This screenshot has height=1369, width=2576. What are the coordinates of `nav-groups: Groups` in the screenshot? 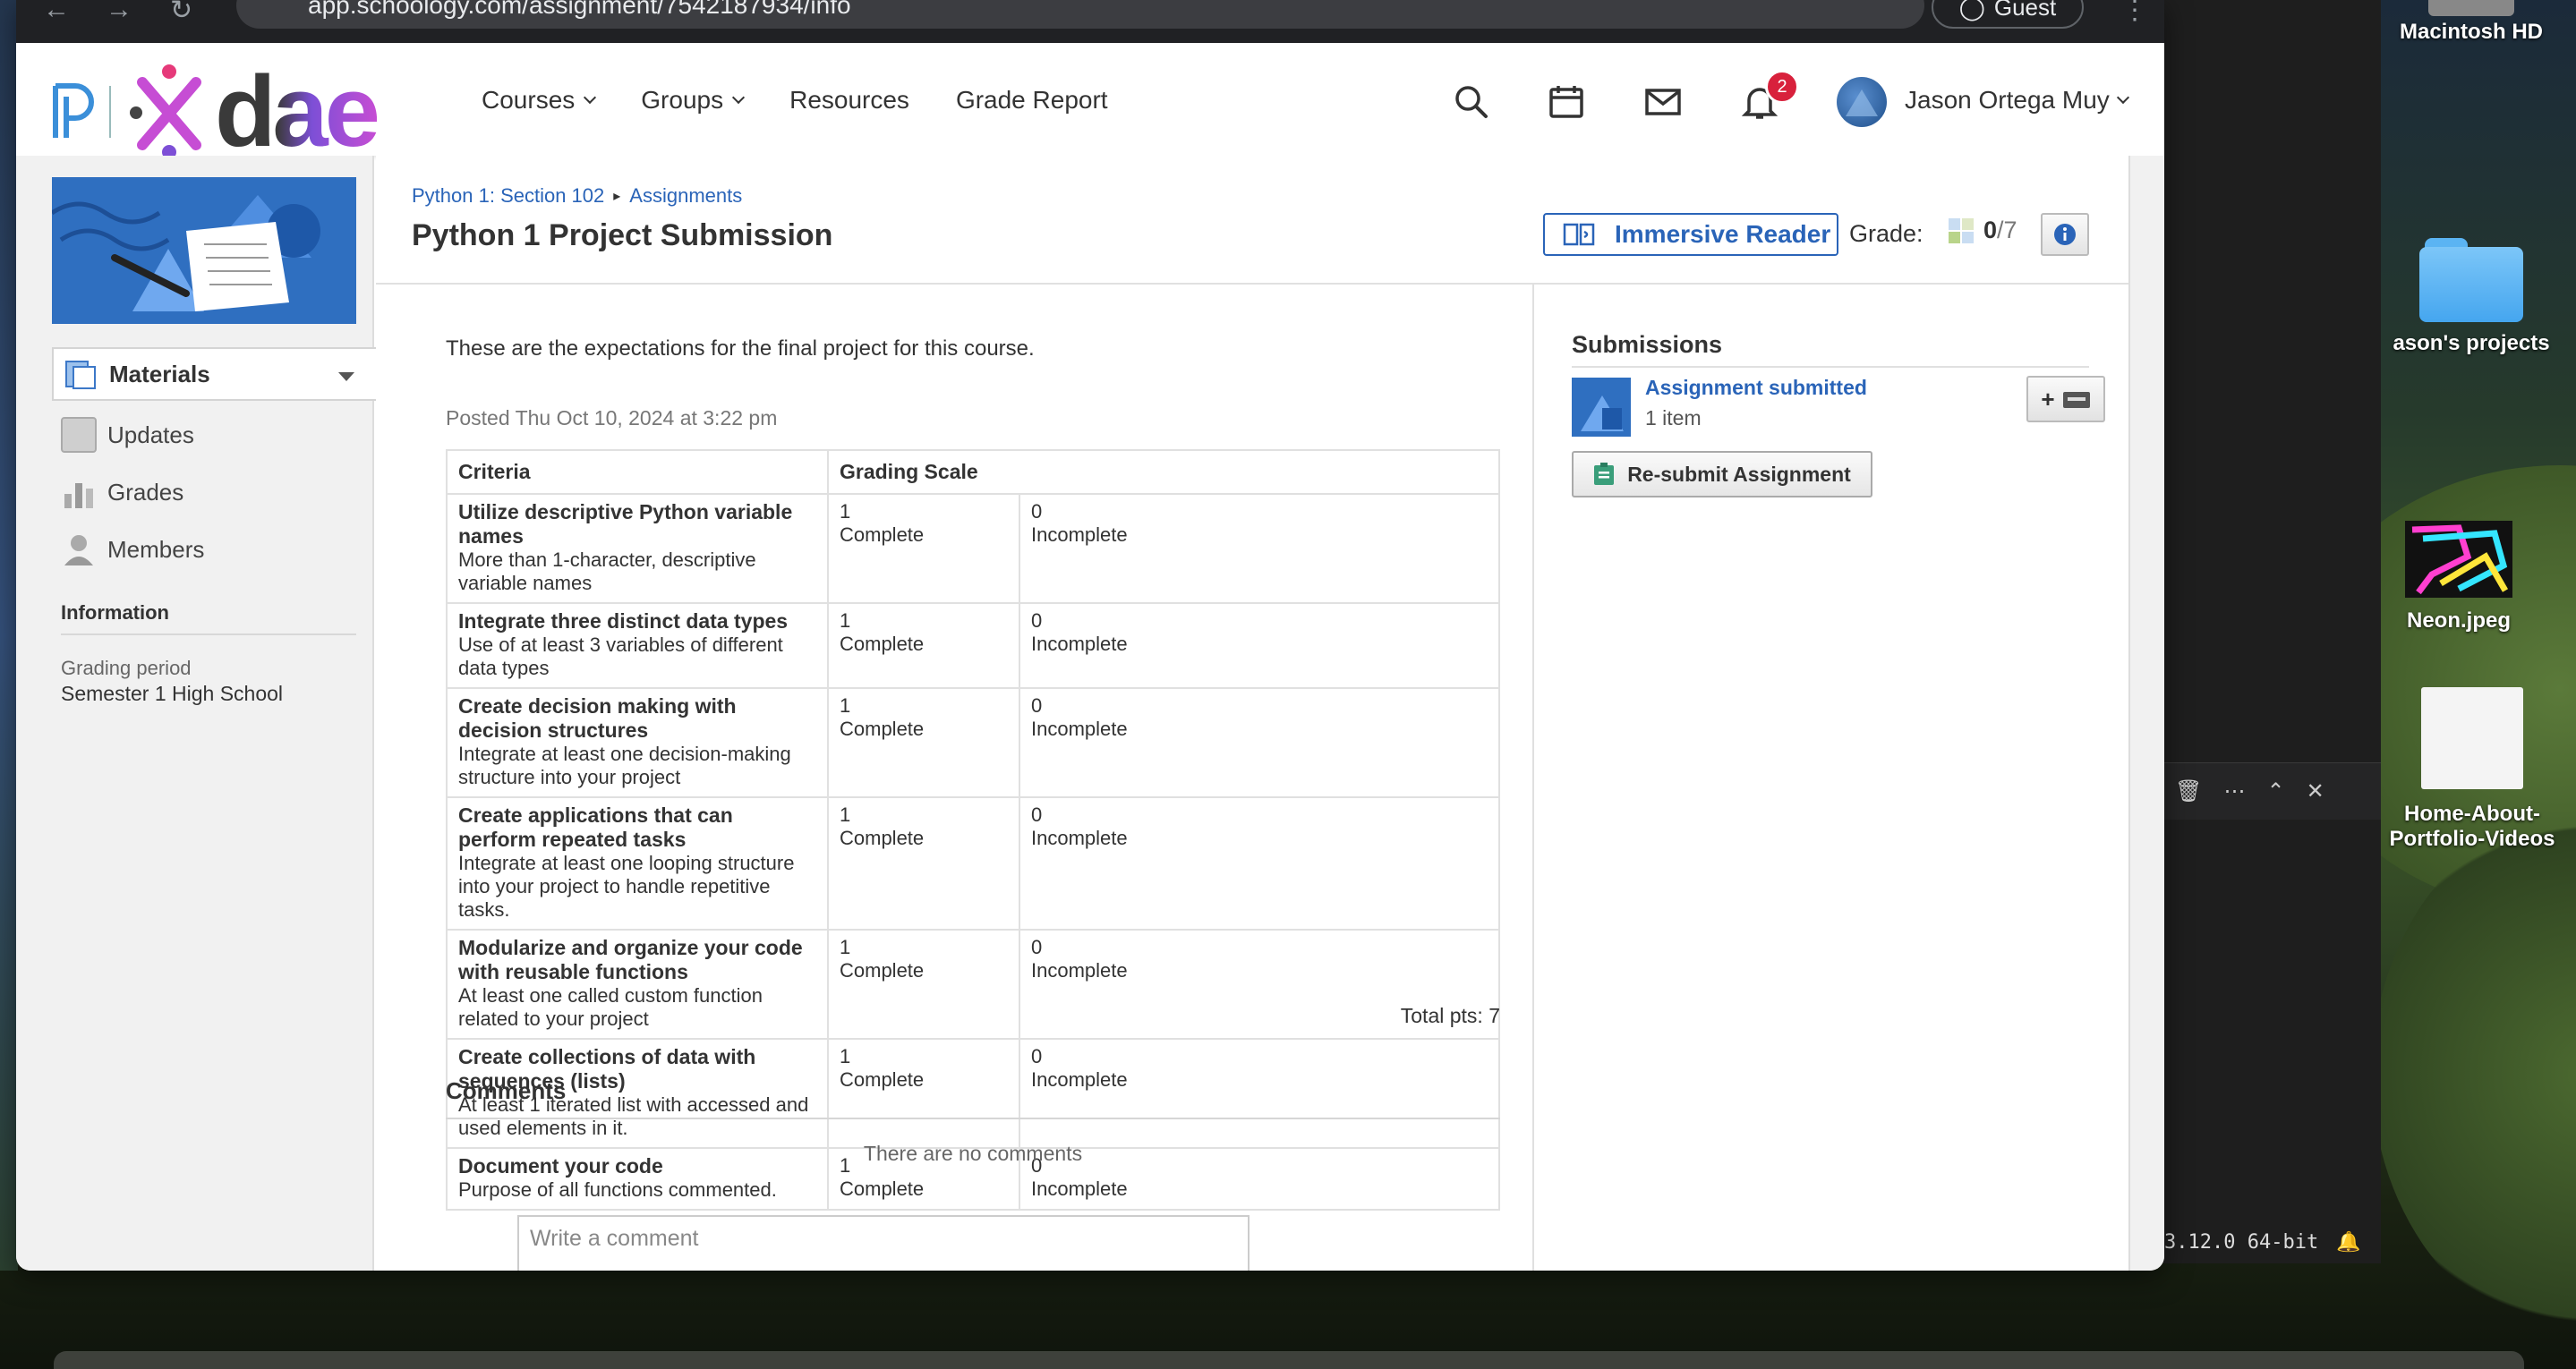 It's located at (693, 100).